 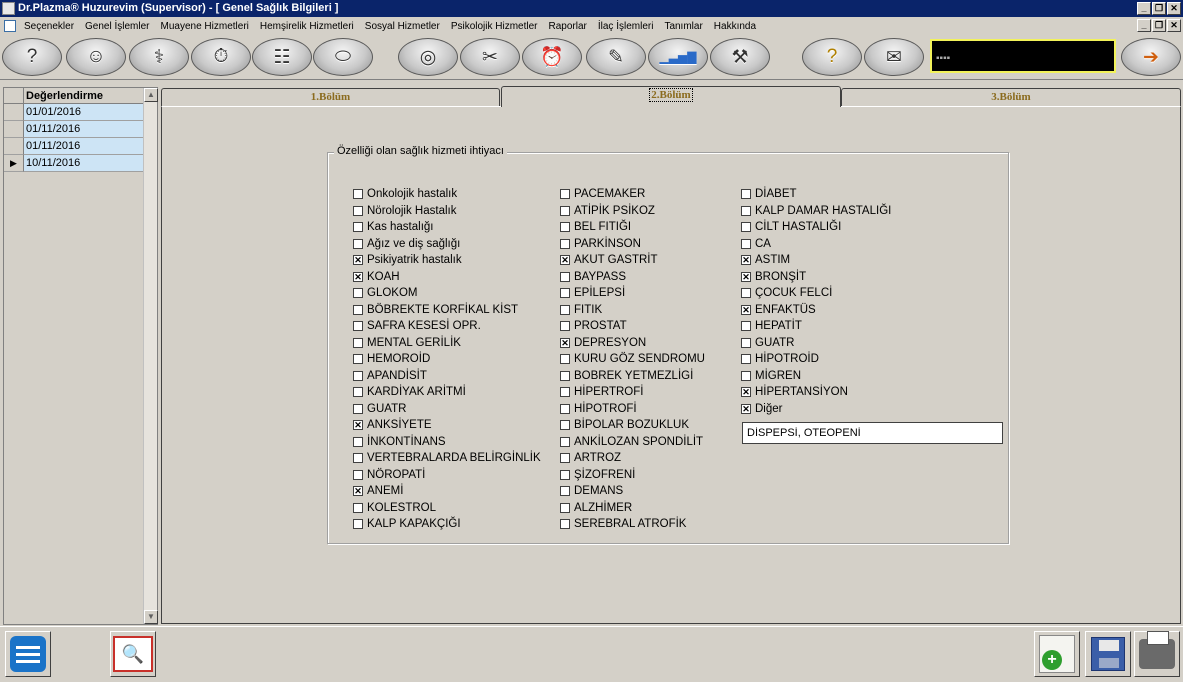 What do you see at coordinates (49, 26) in the screenshot?
I see `menu-secenekler: Seçenekler` at bounding box center [49, 26].